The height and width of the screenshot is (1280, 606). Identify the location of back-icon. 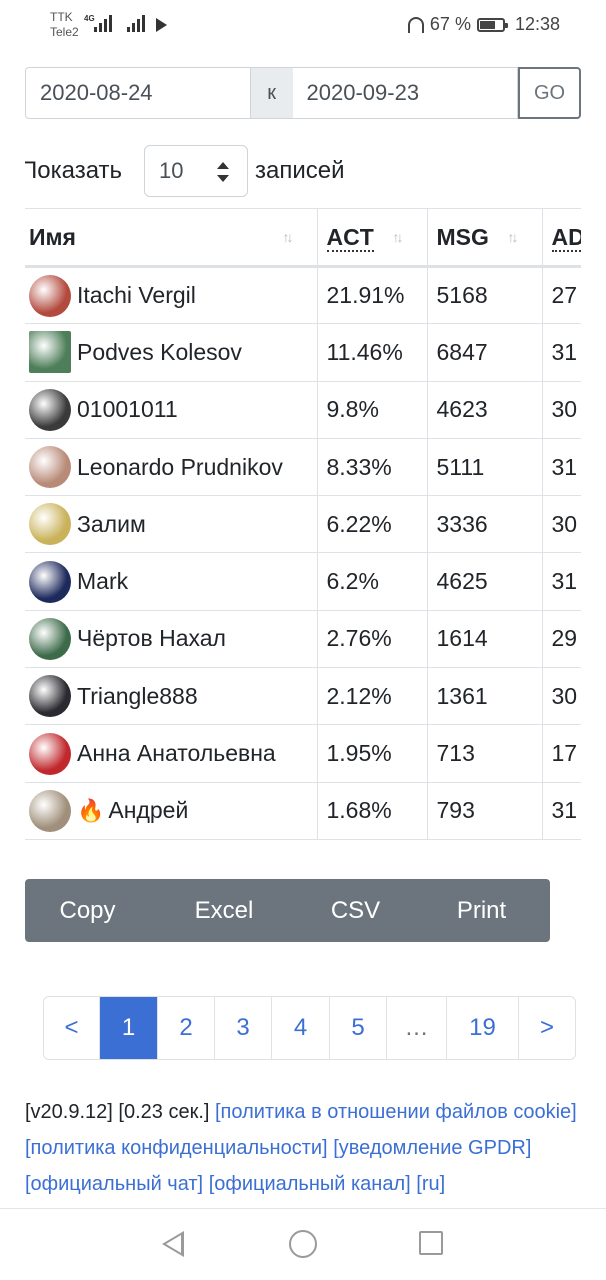
(173, 1244).